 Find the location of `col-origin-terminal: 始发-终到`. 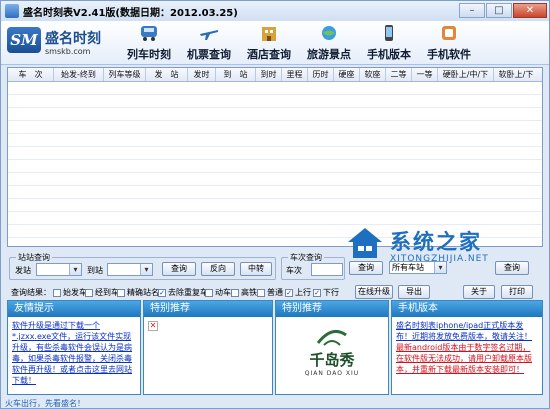

col-origin-terminal: 始发-终到 is located at coordinates (79, 74).